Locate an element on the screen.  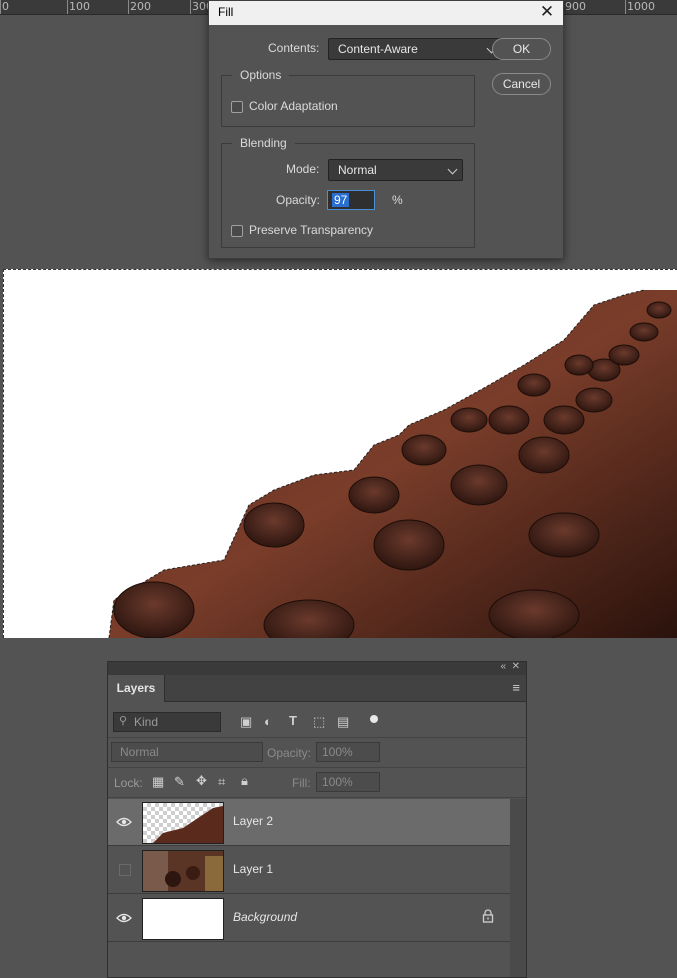
preserve-transparency-checkbox is located at coordinates (237, 231).